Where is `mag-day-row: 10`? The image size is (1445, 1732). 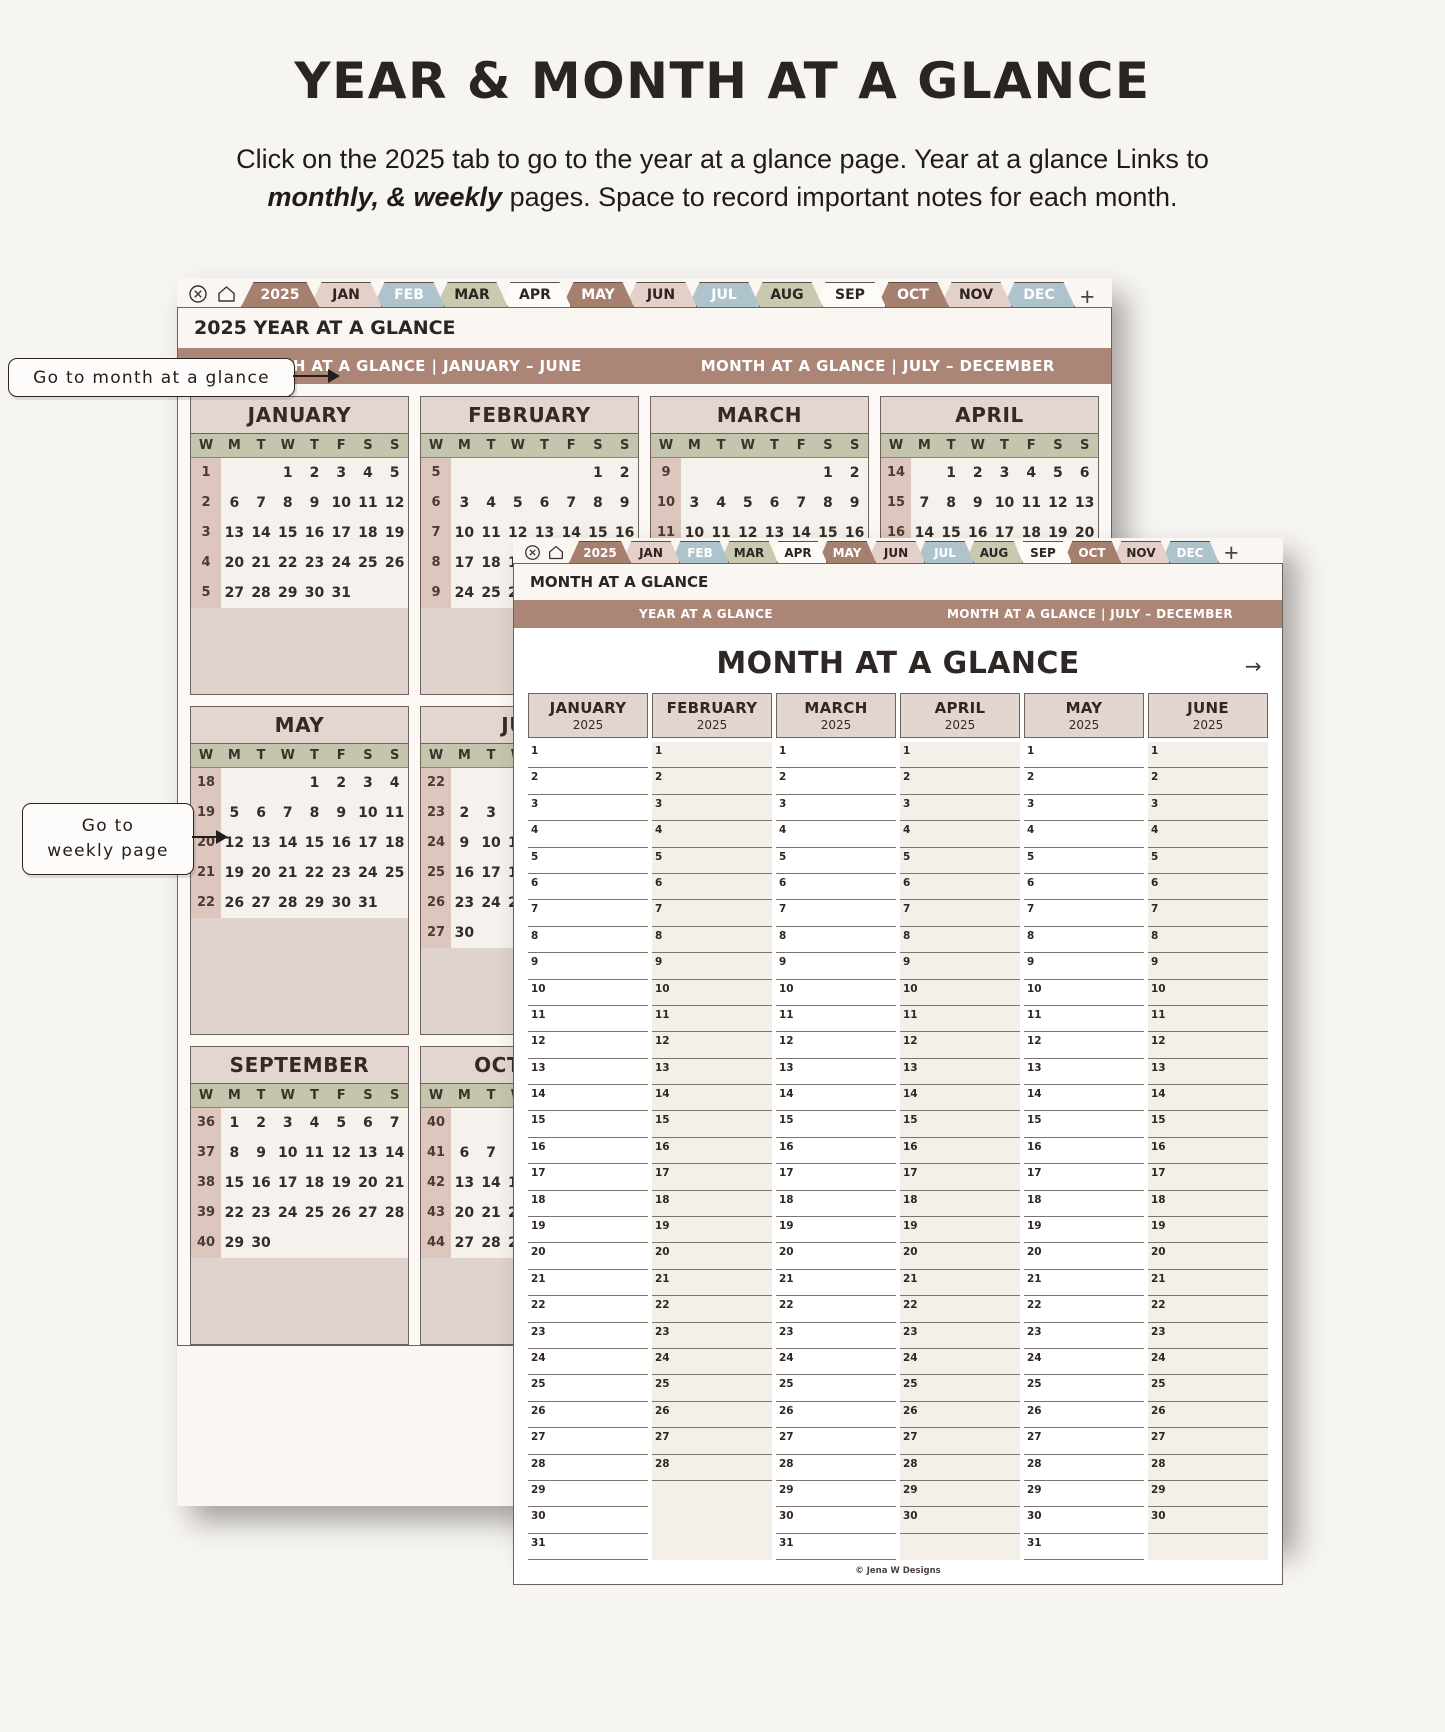
mag-day-row: 10 is located at coordinates (712, 993).